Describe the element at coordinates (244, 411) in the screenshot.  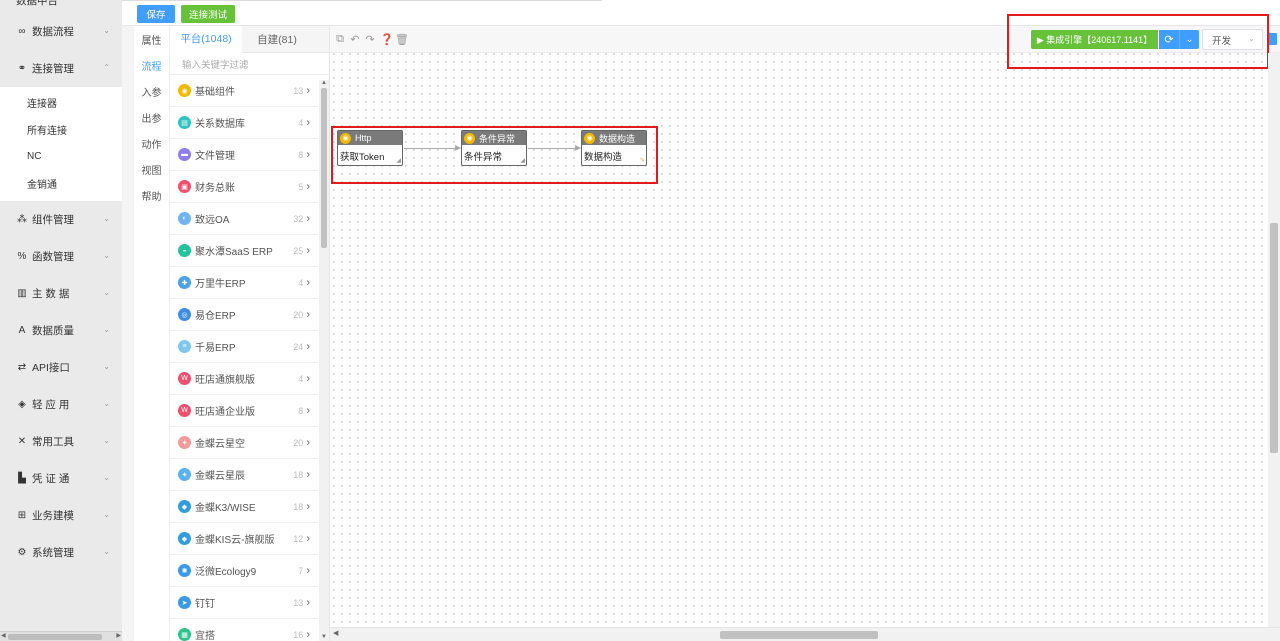
I see `component-category-item: W 旺店通企业版 8` at that location.